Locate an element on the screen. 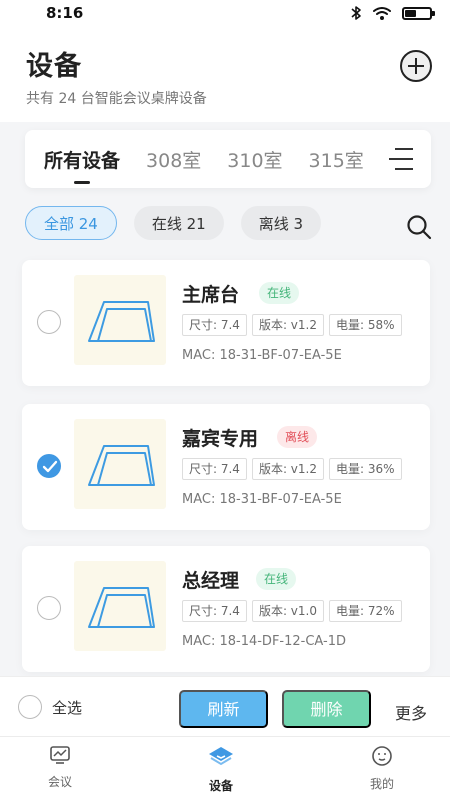 This screenshot has height=800, width=450. device-version: 版本: v1.0 is located at coordinates (287, 611).